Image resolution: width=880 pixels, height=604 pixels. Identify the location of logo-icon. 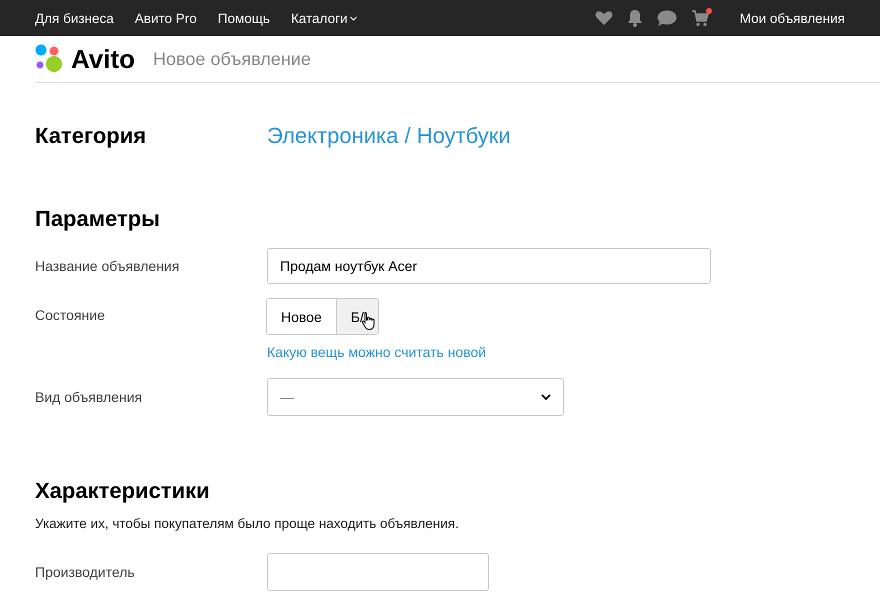
(50, 59).